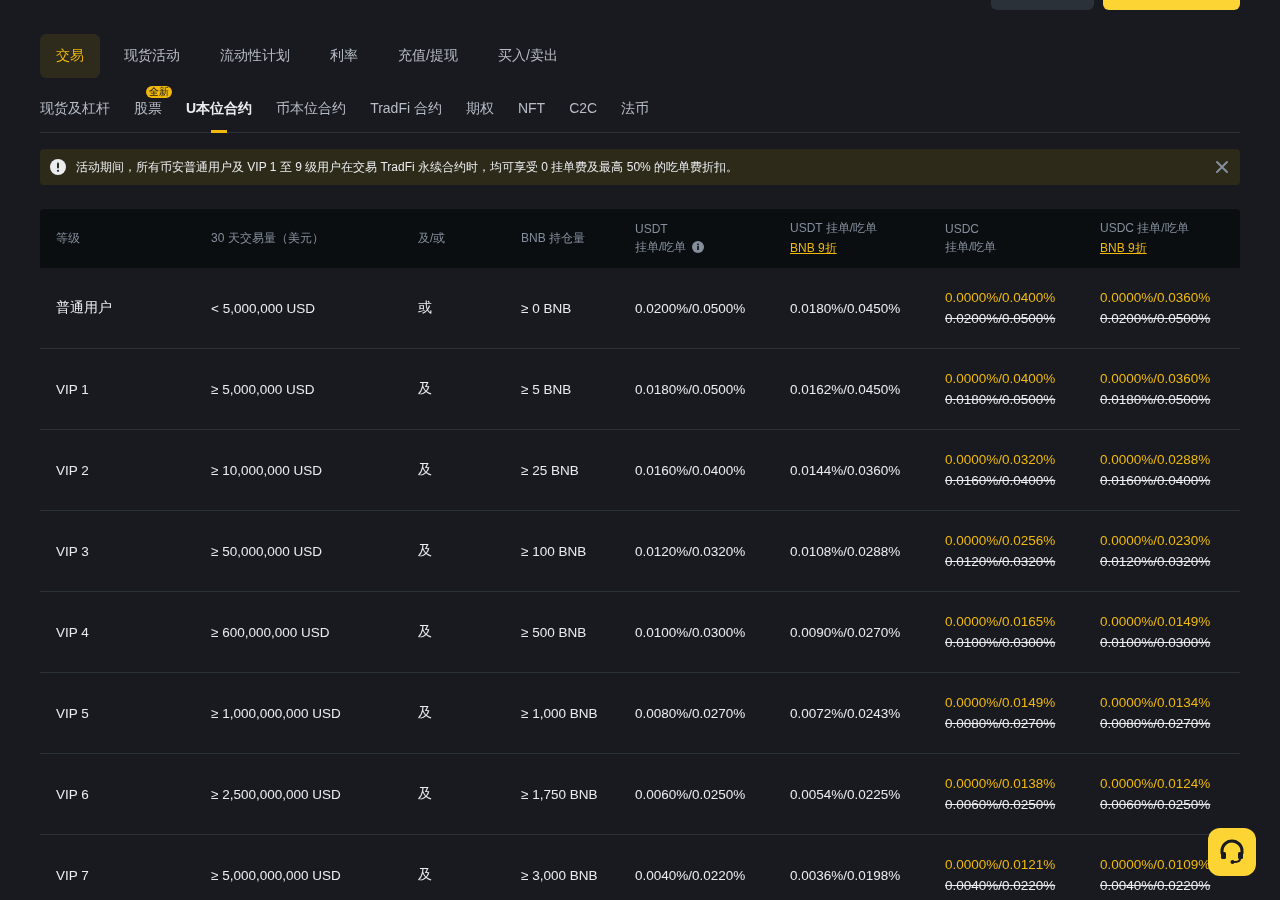 This screenshot has height=900, width=1280. What do you see at coordinates (550, 470) in the screenshot?
I see `bnb-cell-text: ≥ 25 BNB` at bounding box center [550, 470].